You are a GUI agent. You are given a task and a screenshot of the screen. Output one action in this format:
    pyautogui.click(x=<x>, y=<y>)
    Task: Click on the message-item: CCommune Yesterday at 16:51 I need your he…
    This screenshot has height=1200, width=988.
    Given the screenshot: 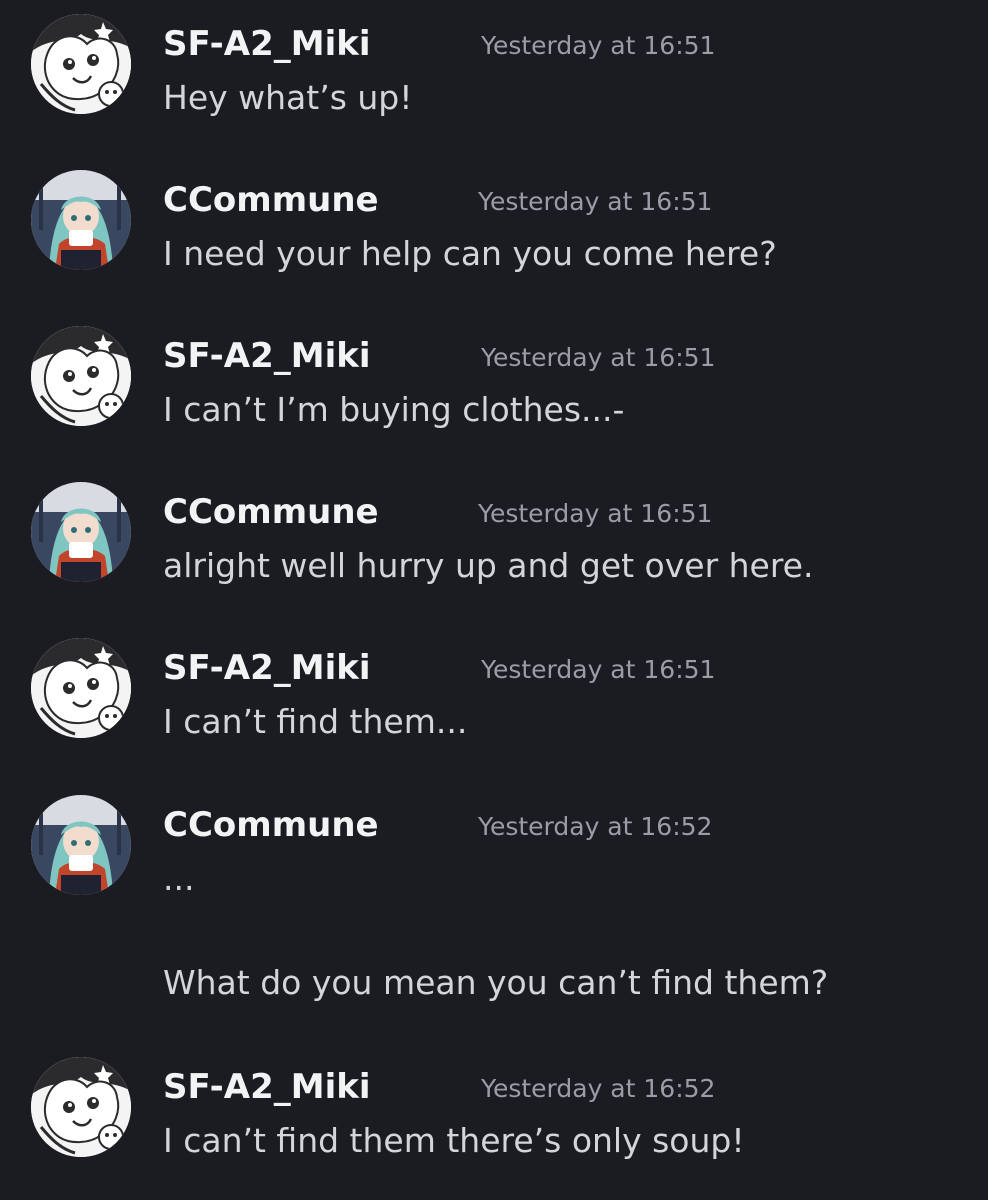 What is the action you would take?
    pyautogui.click(x=494, y=226)
    